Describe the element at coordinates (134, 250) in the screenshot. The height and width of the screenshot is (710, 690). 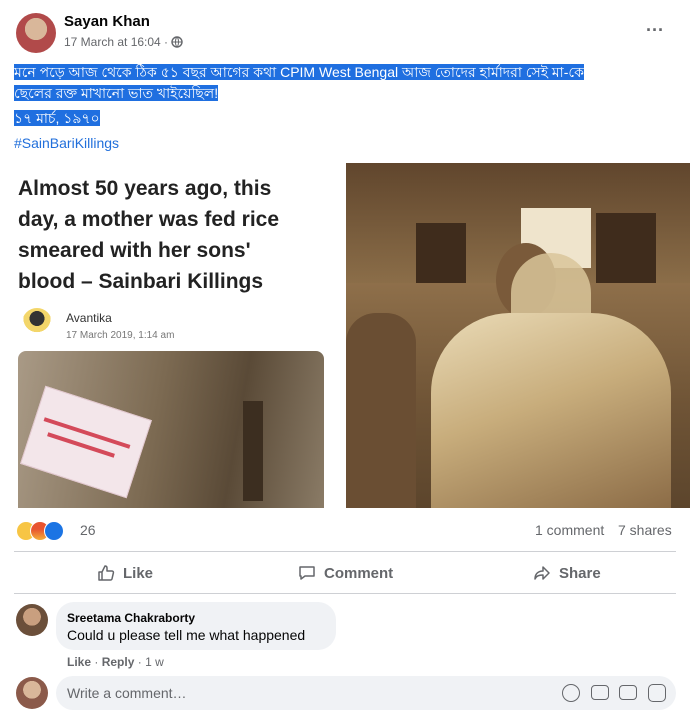
I see `headline-line3: smeared with her sons'` at that location.